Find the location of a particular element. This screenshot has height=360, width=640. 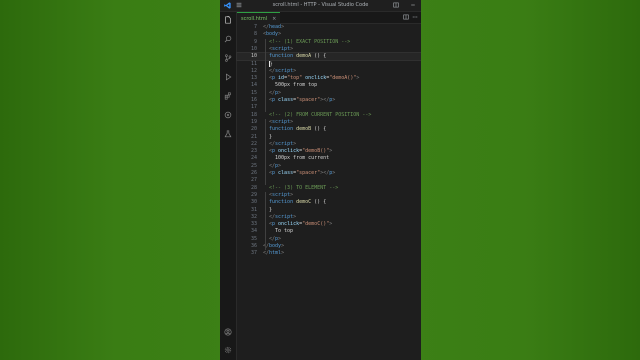

code-text: <p id="top" onclick="demoA()"> is located at coordinates (314, 78).